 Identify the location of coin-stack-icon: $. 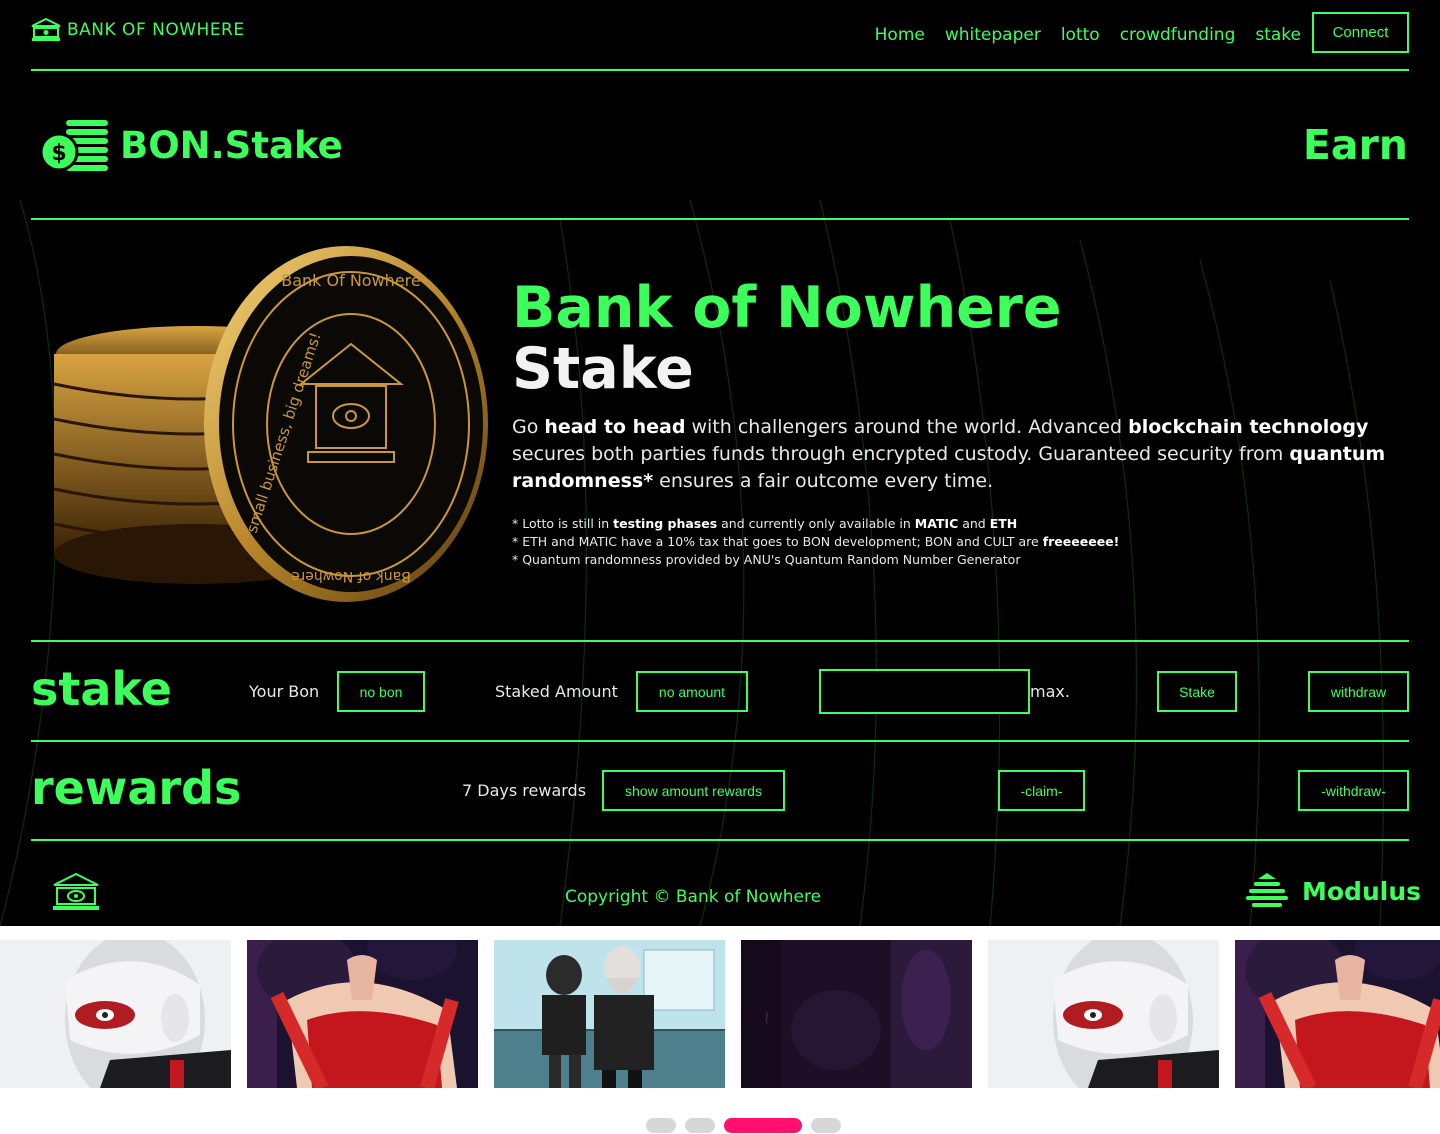
(74, 146).